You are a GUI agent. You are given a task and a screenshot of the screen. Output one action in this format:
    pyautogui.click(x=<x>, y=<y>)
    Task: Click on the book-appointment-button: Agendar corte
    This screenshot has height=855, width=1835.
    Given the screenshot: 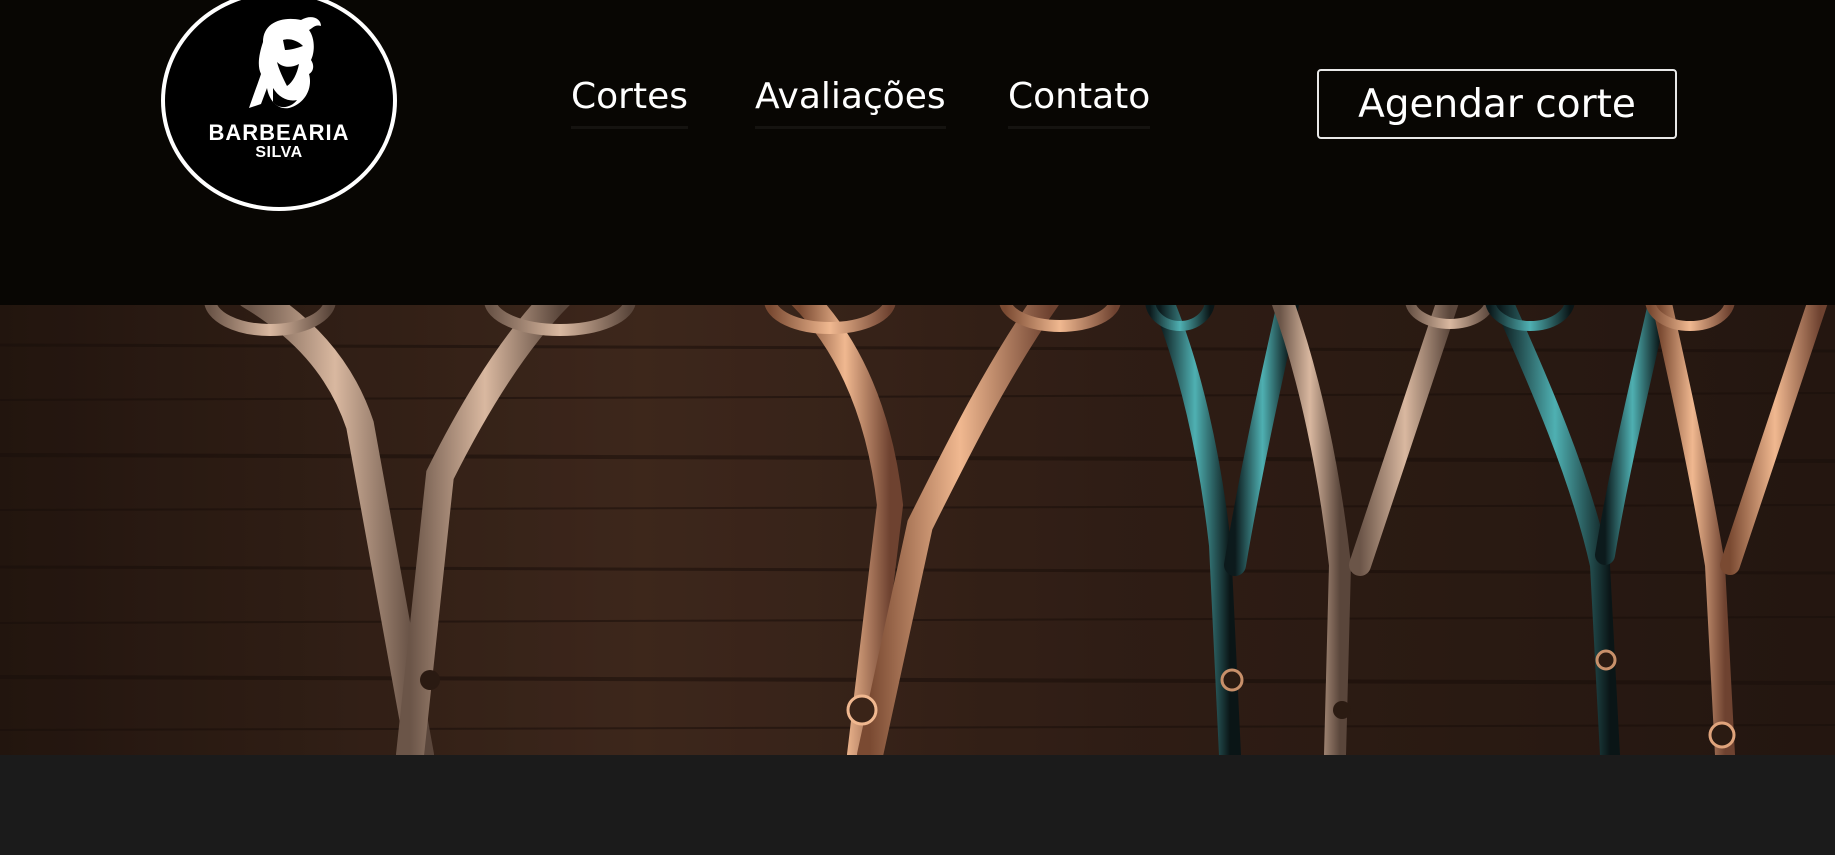 What is the action you would take?
    pyautogui.click(x=1497, y=104)
    